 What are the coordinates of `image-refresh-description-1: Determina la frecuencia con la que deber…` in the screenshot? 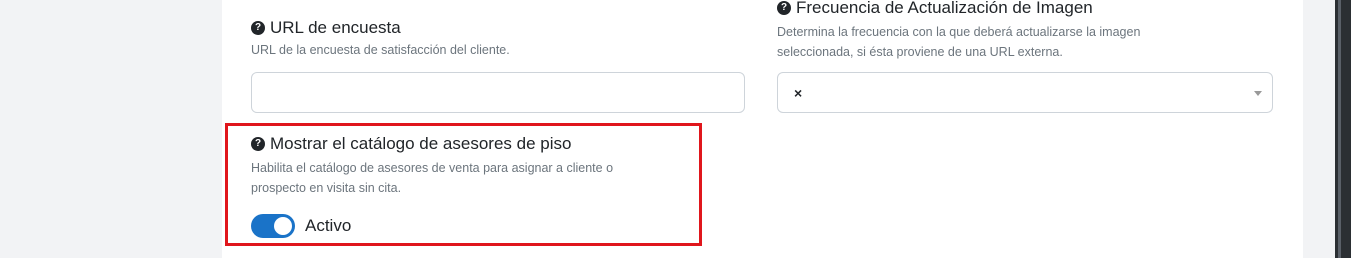 It's located at (959, 32).